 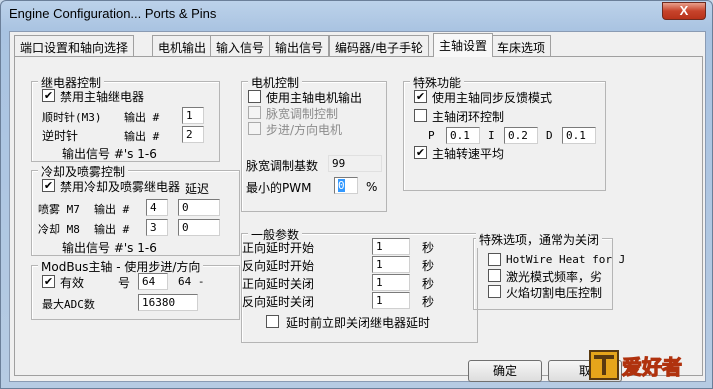 What do you see at coordinates (346, 185) in the screenshot?
I see `min-pwm-input: 0` at bounding box center [346, 185].